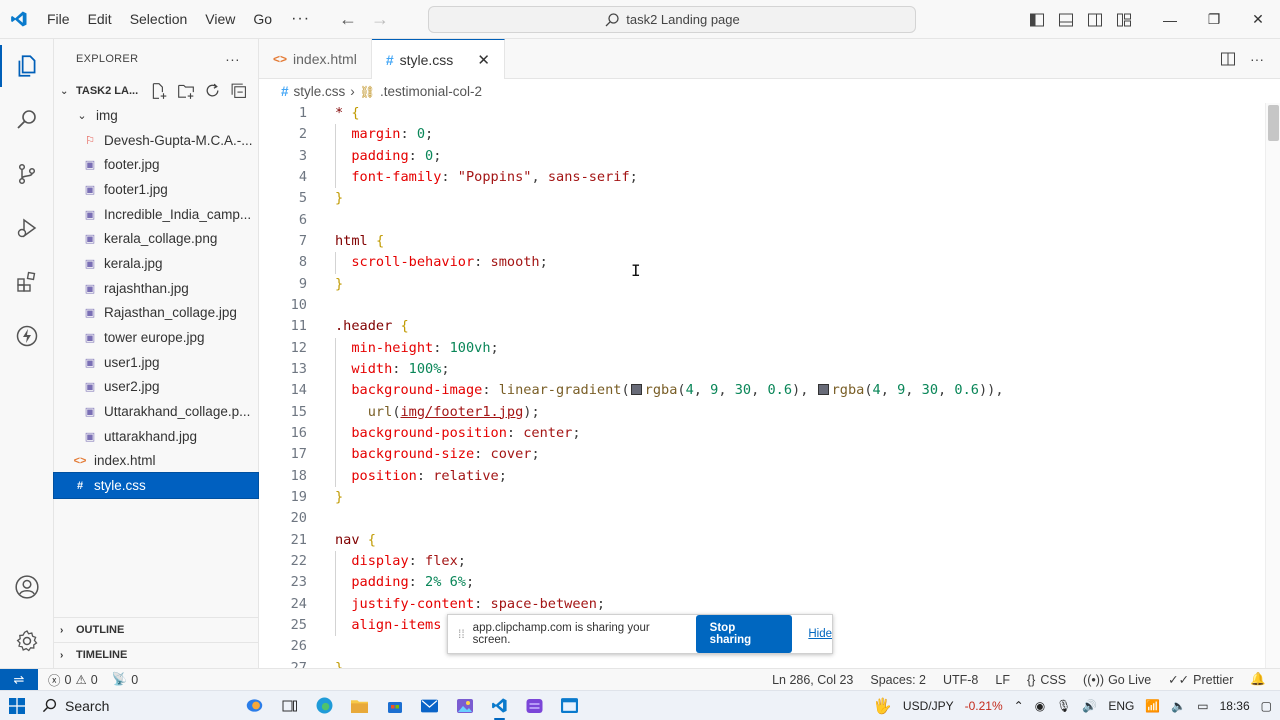  What do you see at coordinates (438, 59) in the screenshot?
I see `tab-style-css: # style.css ✕` at bounding box center [438, 59].